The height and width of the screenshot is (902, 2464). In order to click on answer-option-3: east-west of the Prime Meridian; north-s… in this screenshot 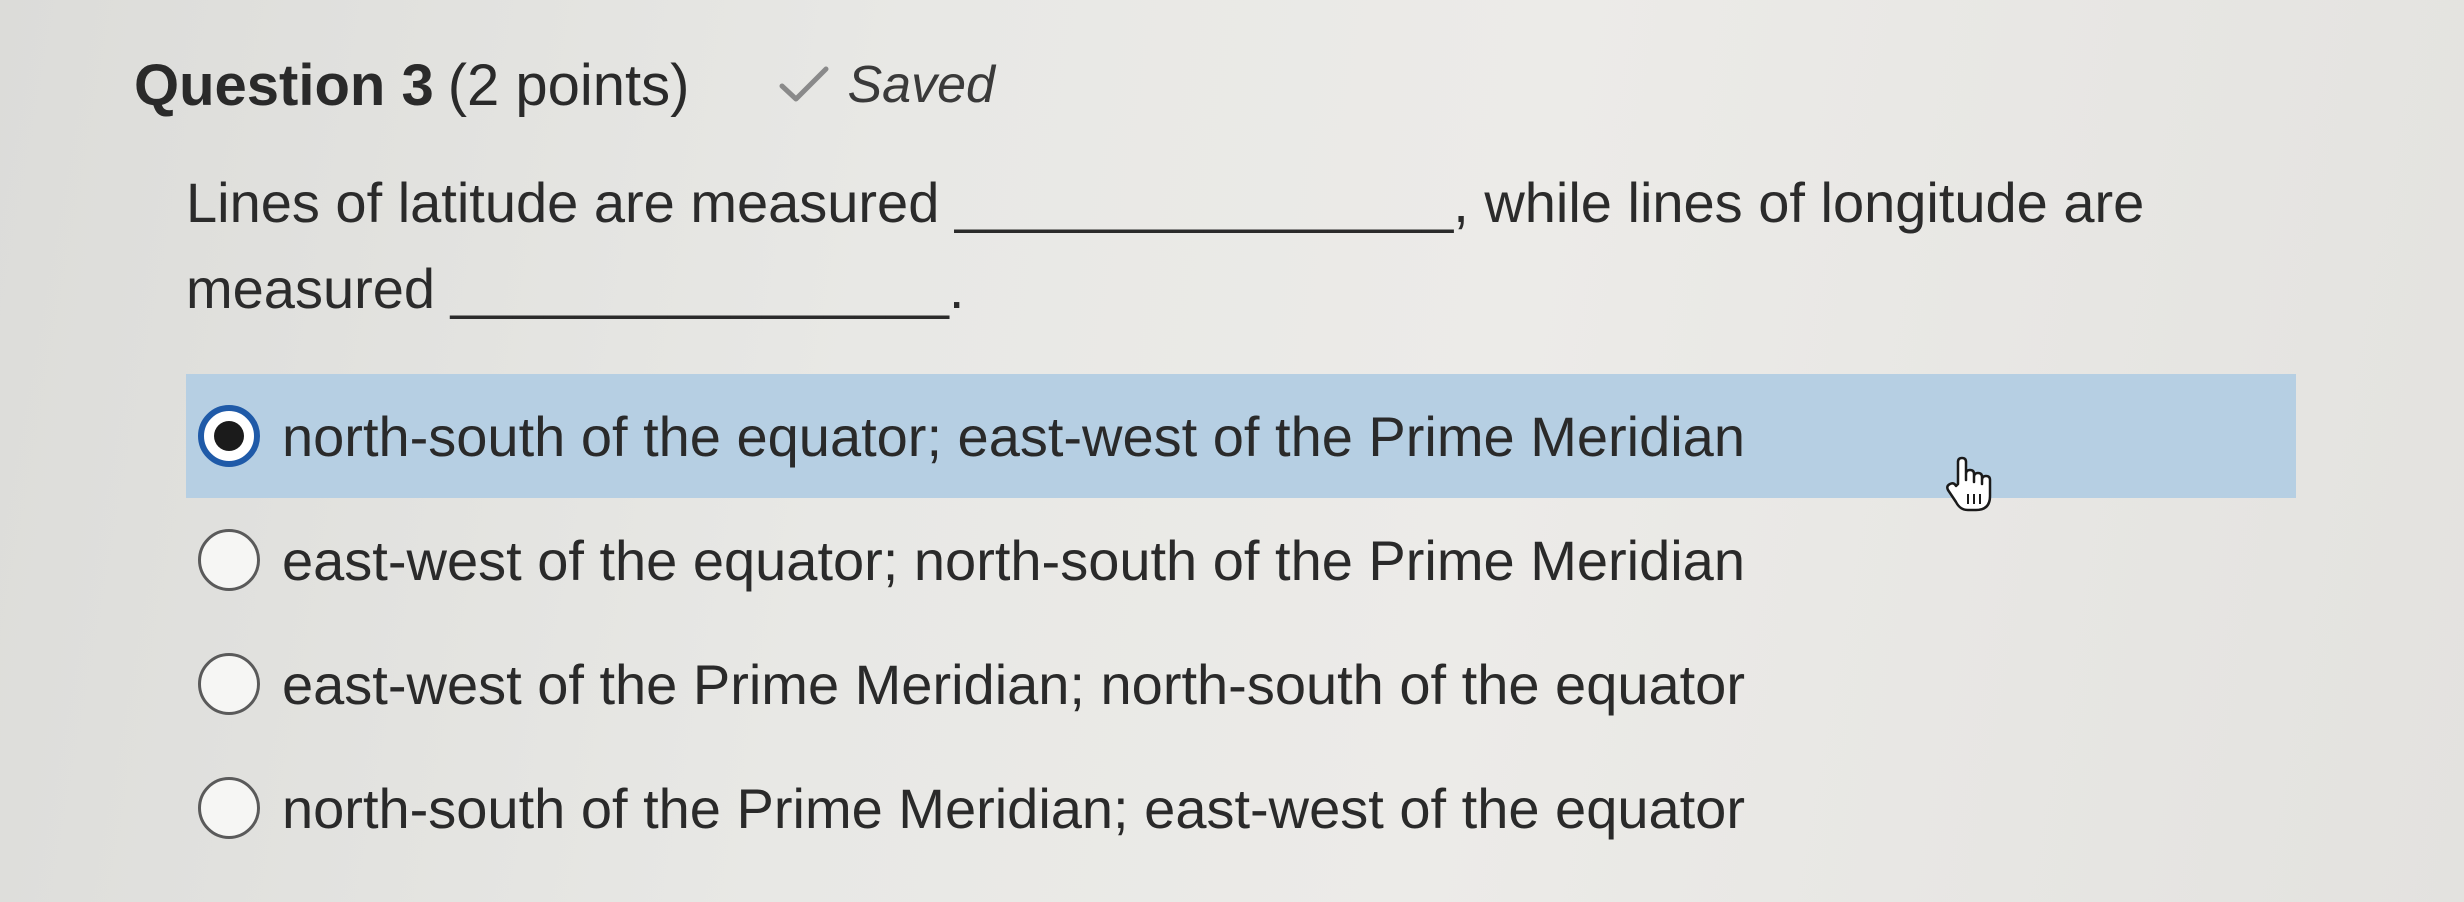, I will do `click(1241, 684)`.